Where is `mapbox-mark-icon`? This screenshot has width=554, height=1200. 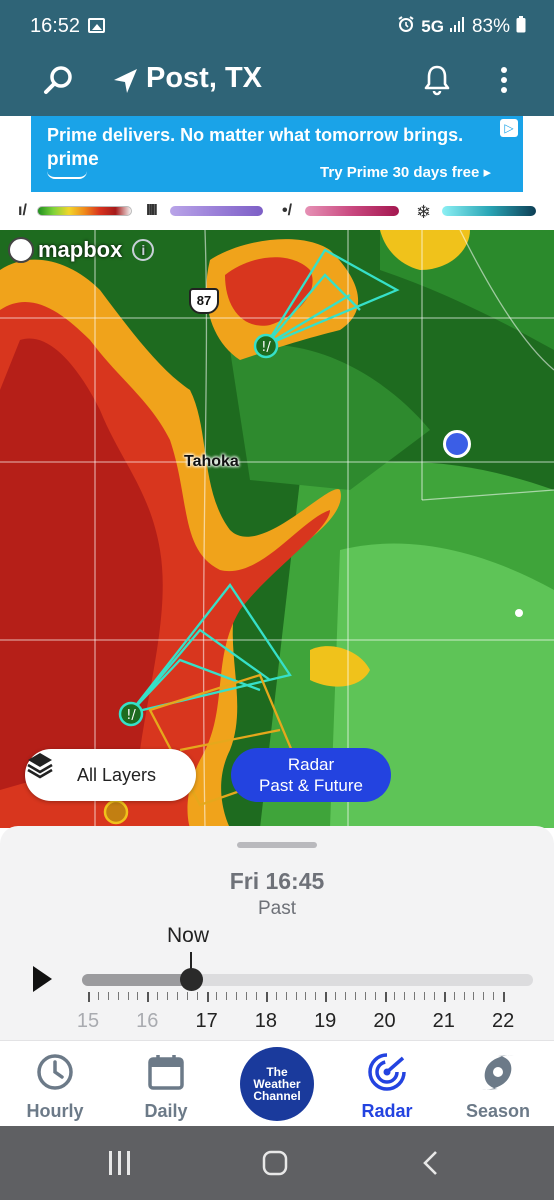 mapbox-mark-icon is located at coordinates (21, 250).